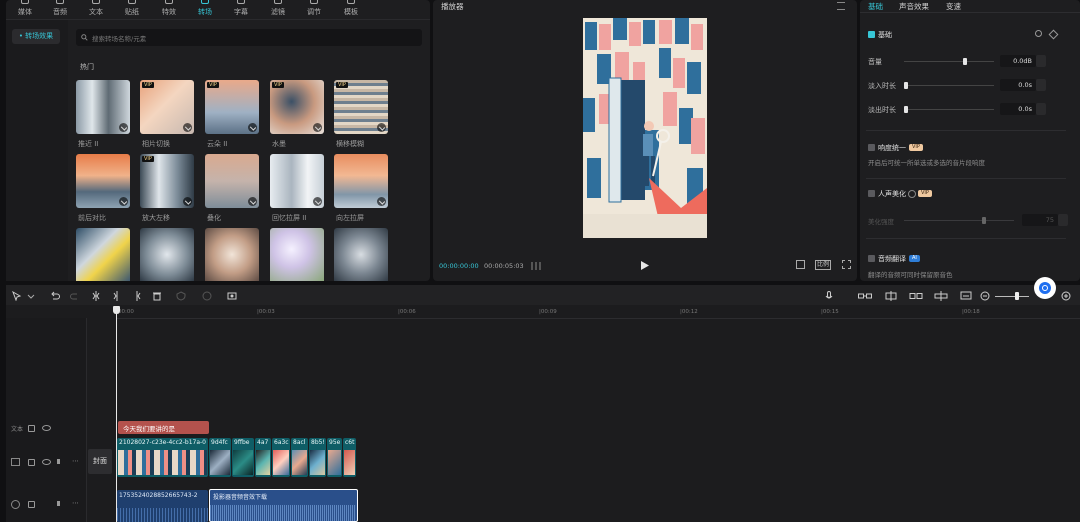 Image resolution: width=1080 pixels, height=522 pixels. What do you see at coordinates (829, 296) in the screenshot?
I see `microphone-icon` at bounding box center [829, 296].